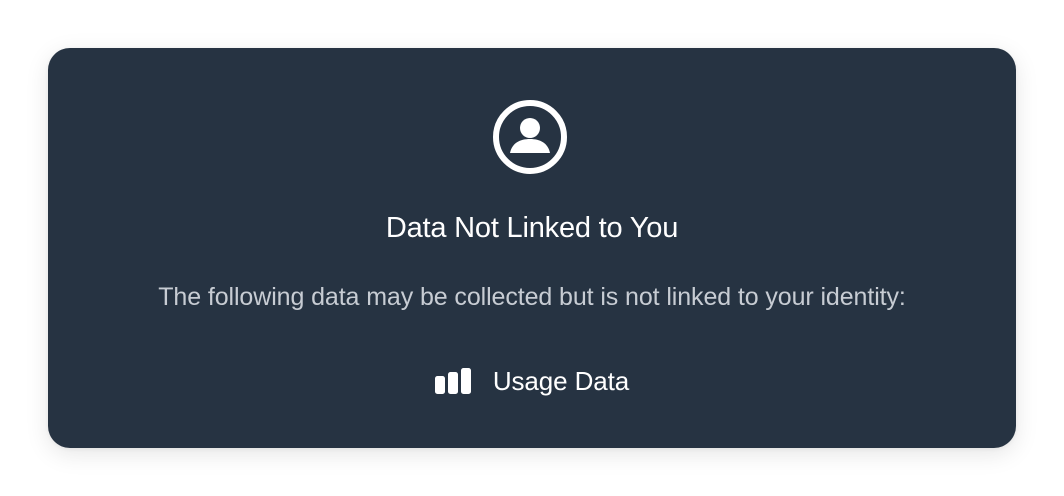 The height and width of the screenshot is (496, 1064). I want to click on person-circle-icon, so click(530, 137).